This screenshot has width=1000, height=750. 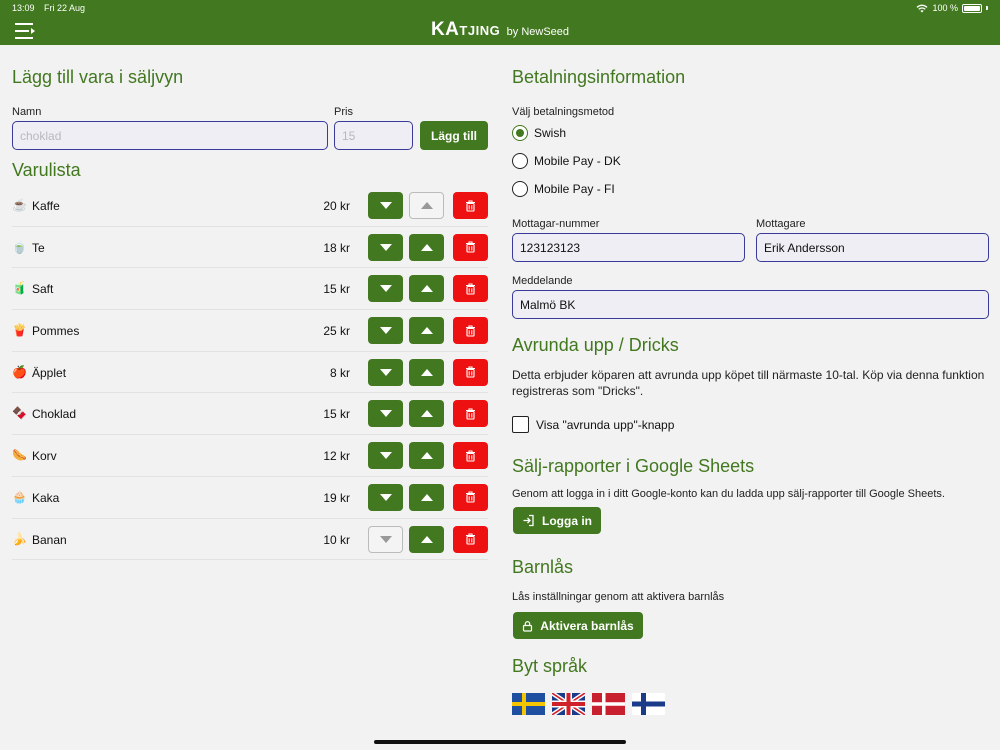 What do you see at coordinates (543, 567) in the screenshot?
I see `child-lock-title: Barnlås` at bounding box center [543, 567].